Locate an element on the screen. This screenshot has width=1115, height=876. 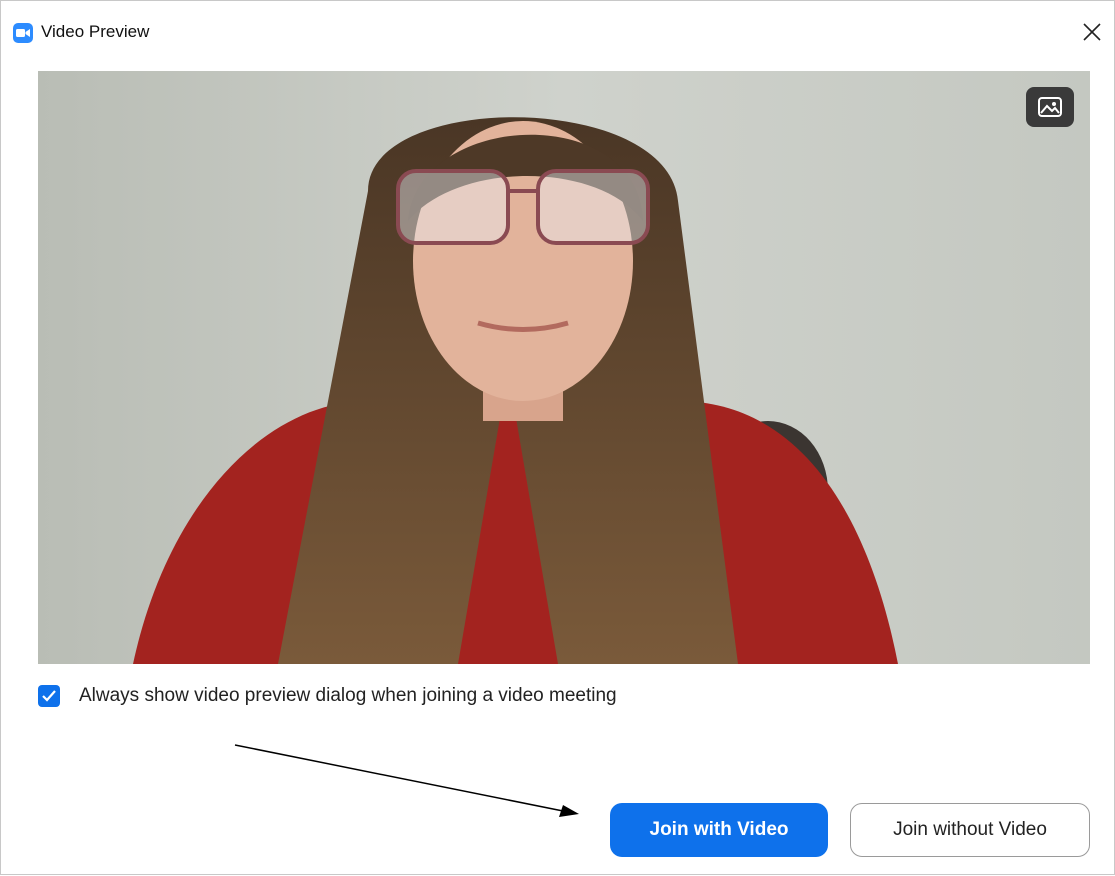
annotation-arrow is located at coordinates (406, 780).